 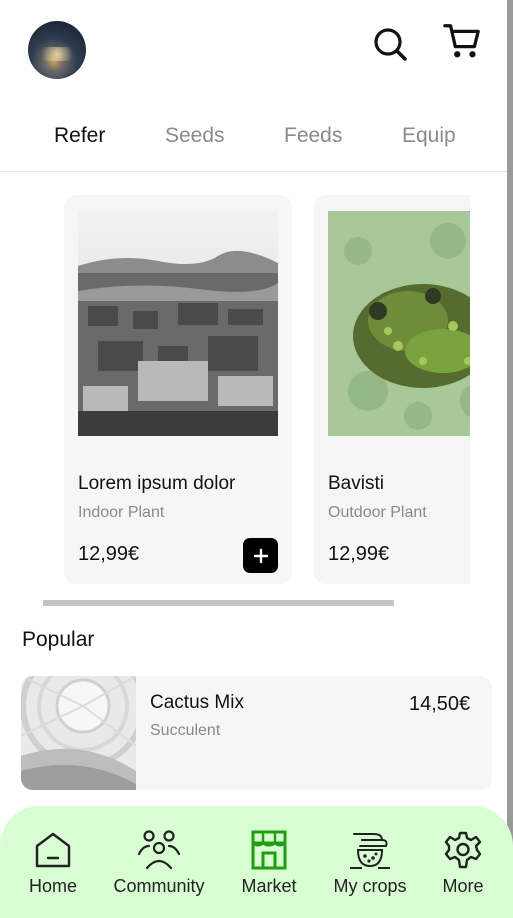 What do you see at coordinates (313, 136) in the screenshot?
I see `tab-feeds: Feeds` at bounding box center [313, 136].